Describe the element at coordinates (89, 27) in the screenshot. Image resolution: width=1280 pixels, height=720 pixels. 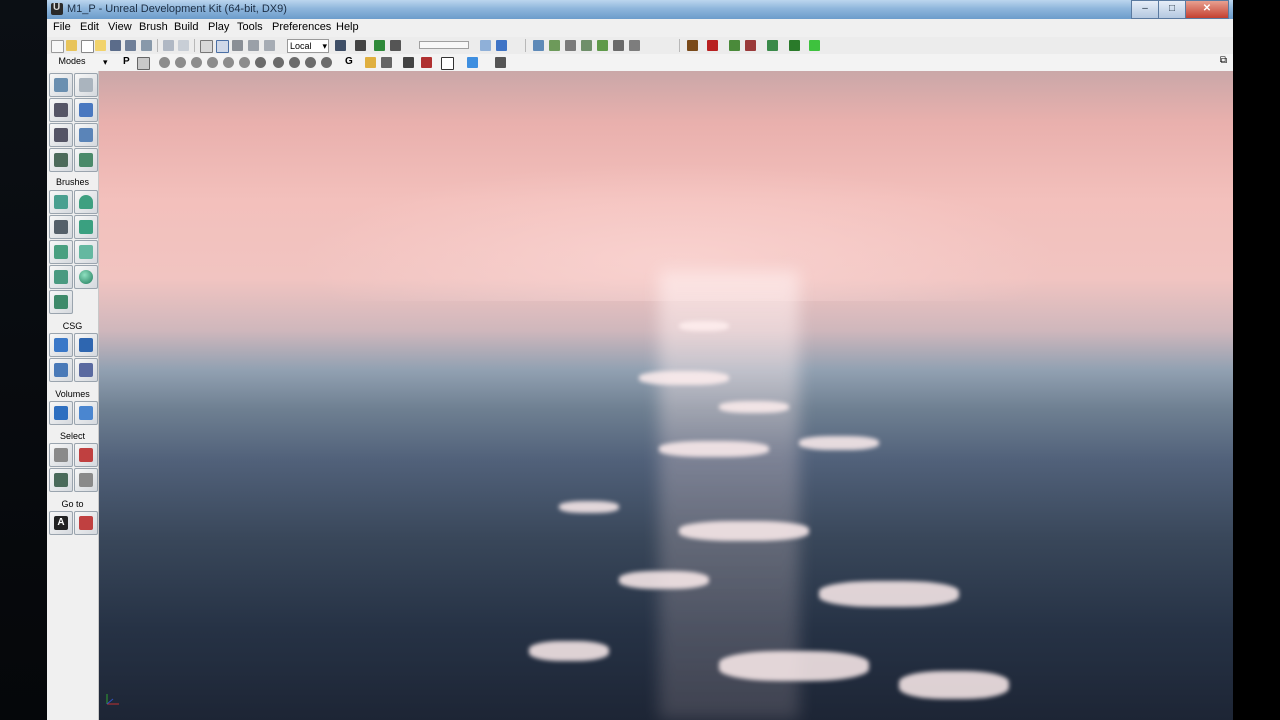
I see `menu-edit: Edit` at that location.